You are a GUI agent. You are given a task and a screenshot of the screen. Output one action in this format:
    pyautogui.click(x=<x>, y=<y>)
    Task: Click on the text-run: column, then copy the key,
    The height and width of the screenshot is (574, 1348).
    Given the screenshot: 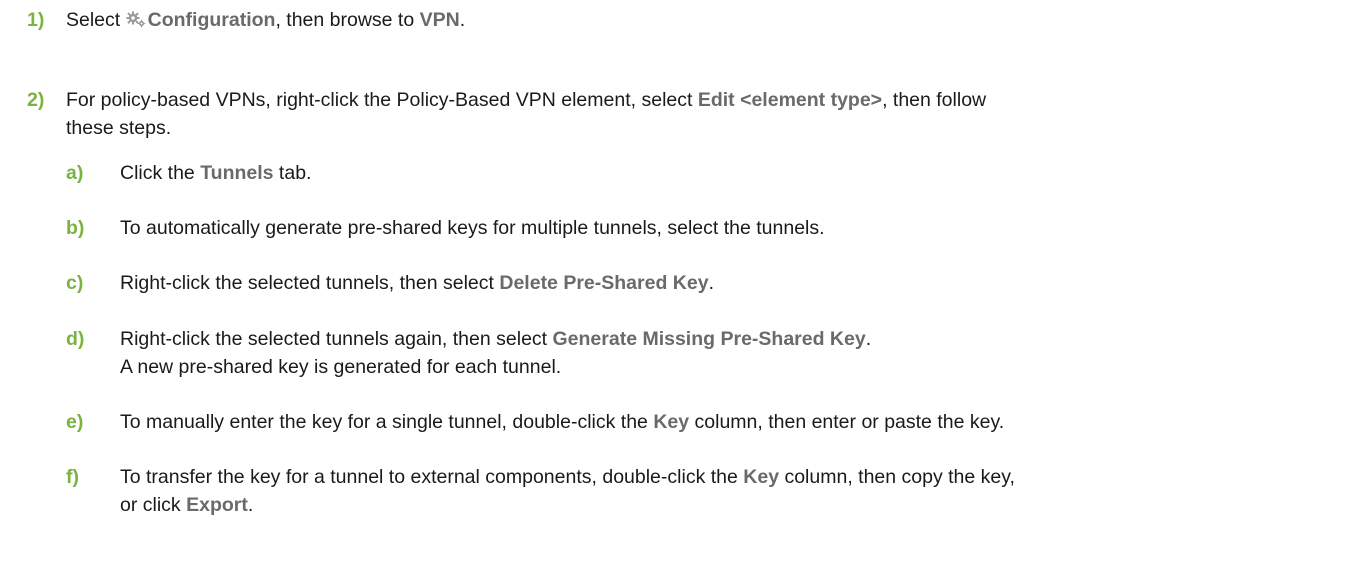 What is the action you would take?
    pyautogui.click(x=897, y=477)
    